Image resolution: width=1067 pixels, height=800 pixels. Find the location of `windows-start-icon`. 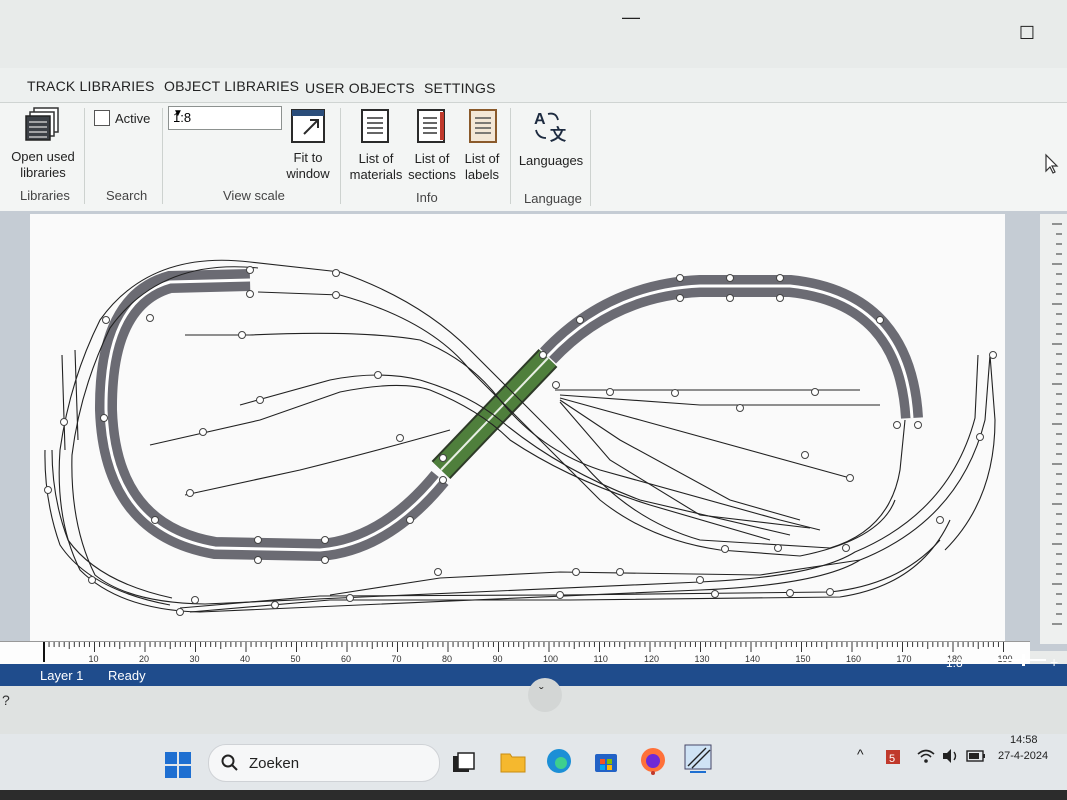

windows-start-icon is located at coordinates (178, 765).